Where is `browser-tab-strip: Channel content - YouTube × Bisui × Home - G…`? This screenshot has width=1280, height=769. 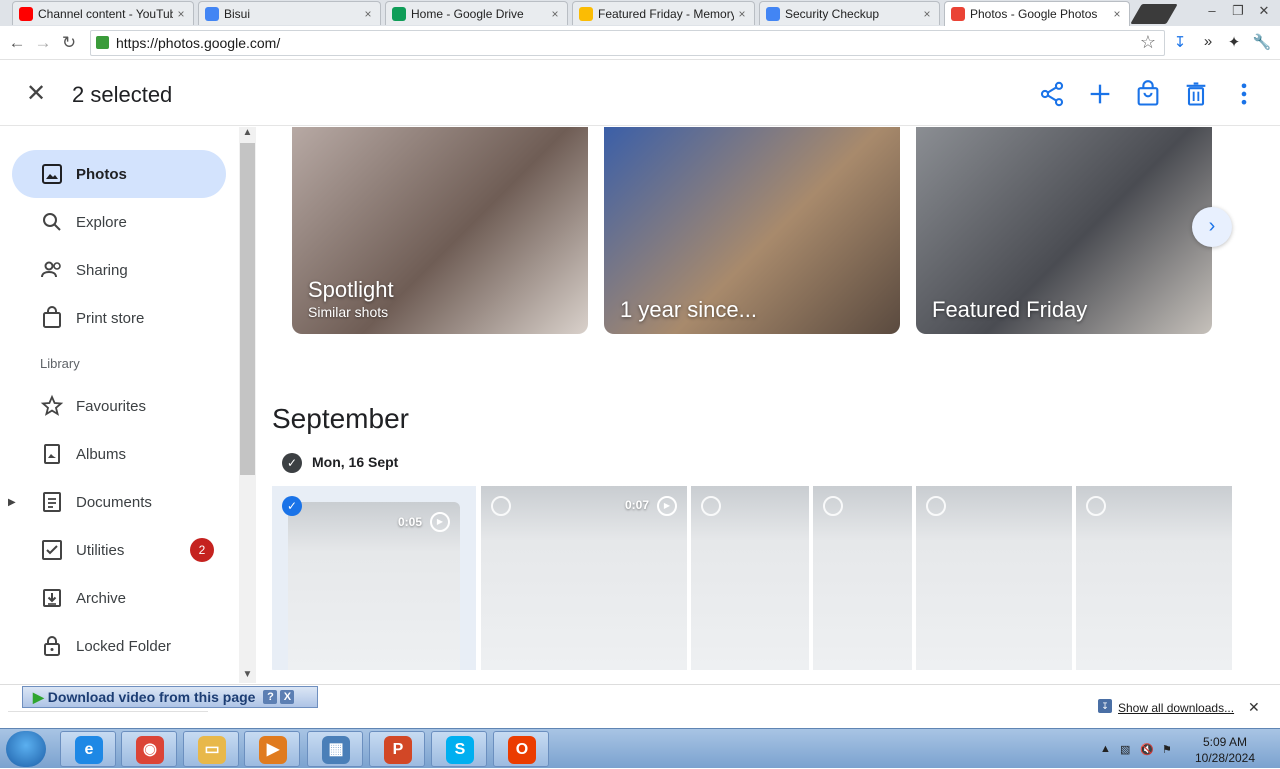 browser-tab-strip: Channel content - YouTube × Bisui × Home - G… is located at coordinates (640, 13).